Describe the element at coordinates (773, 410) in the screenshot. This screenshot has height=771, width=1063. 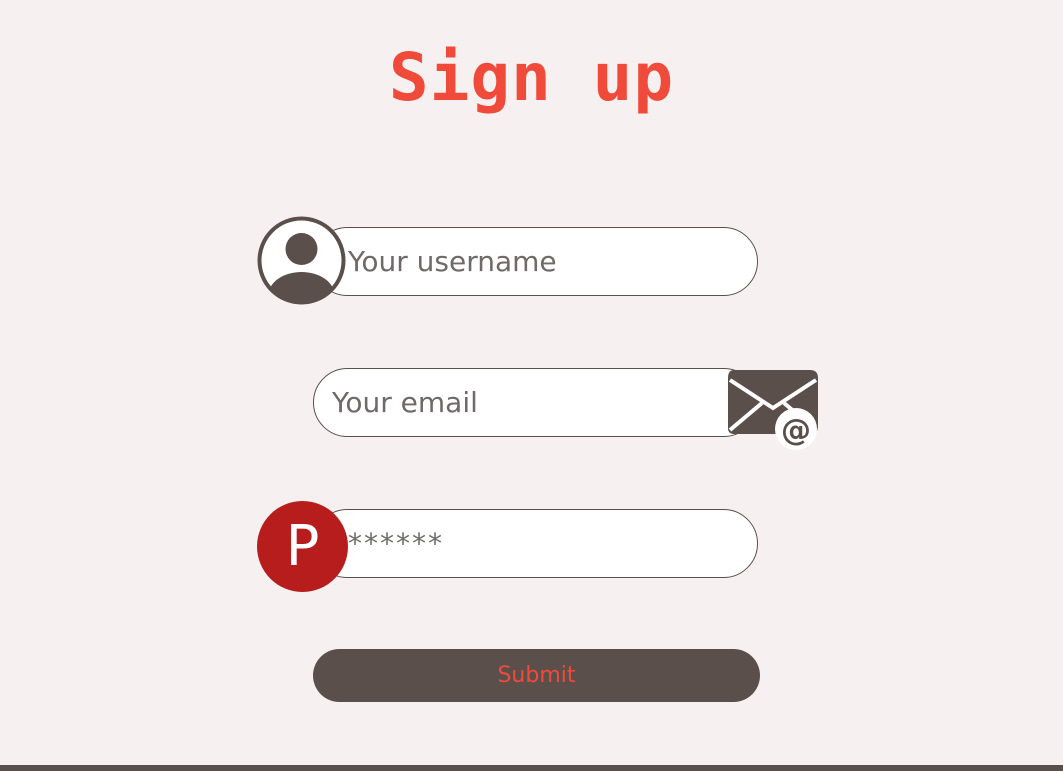
I see `envelope-at-icon: @` at that location.